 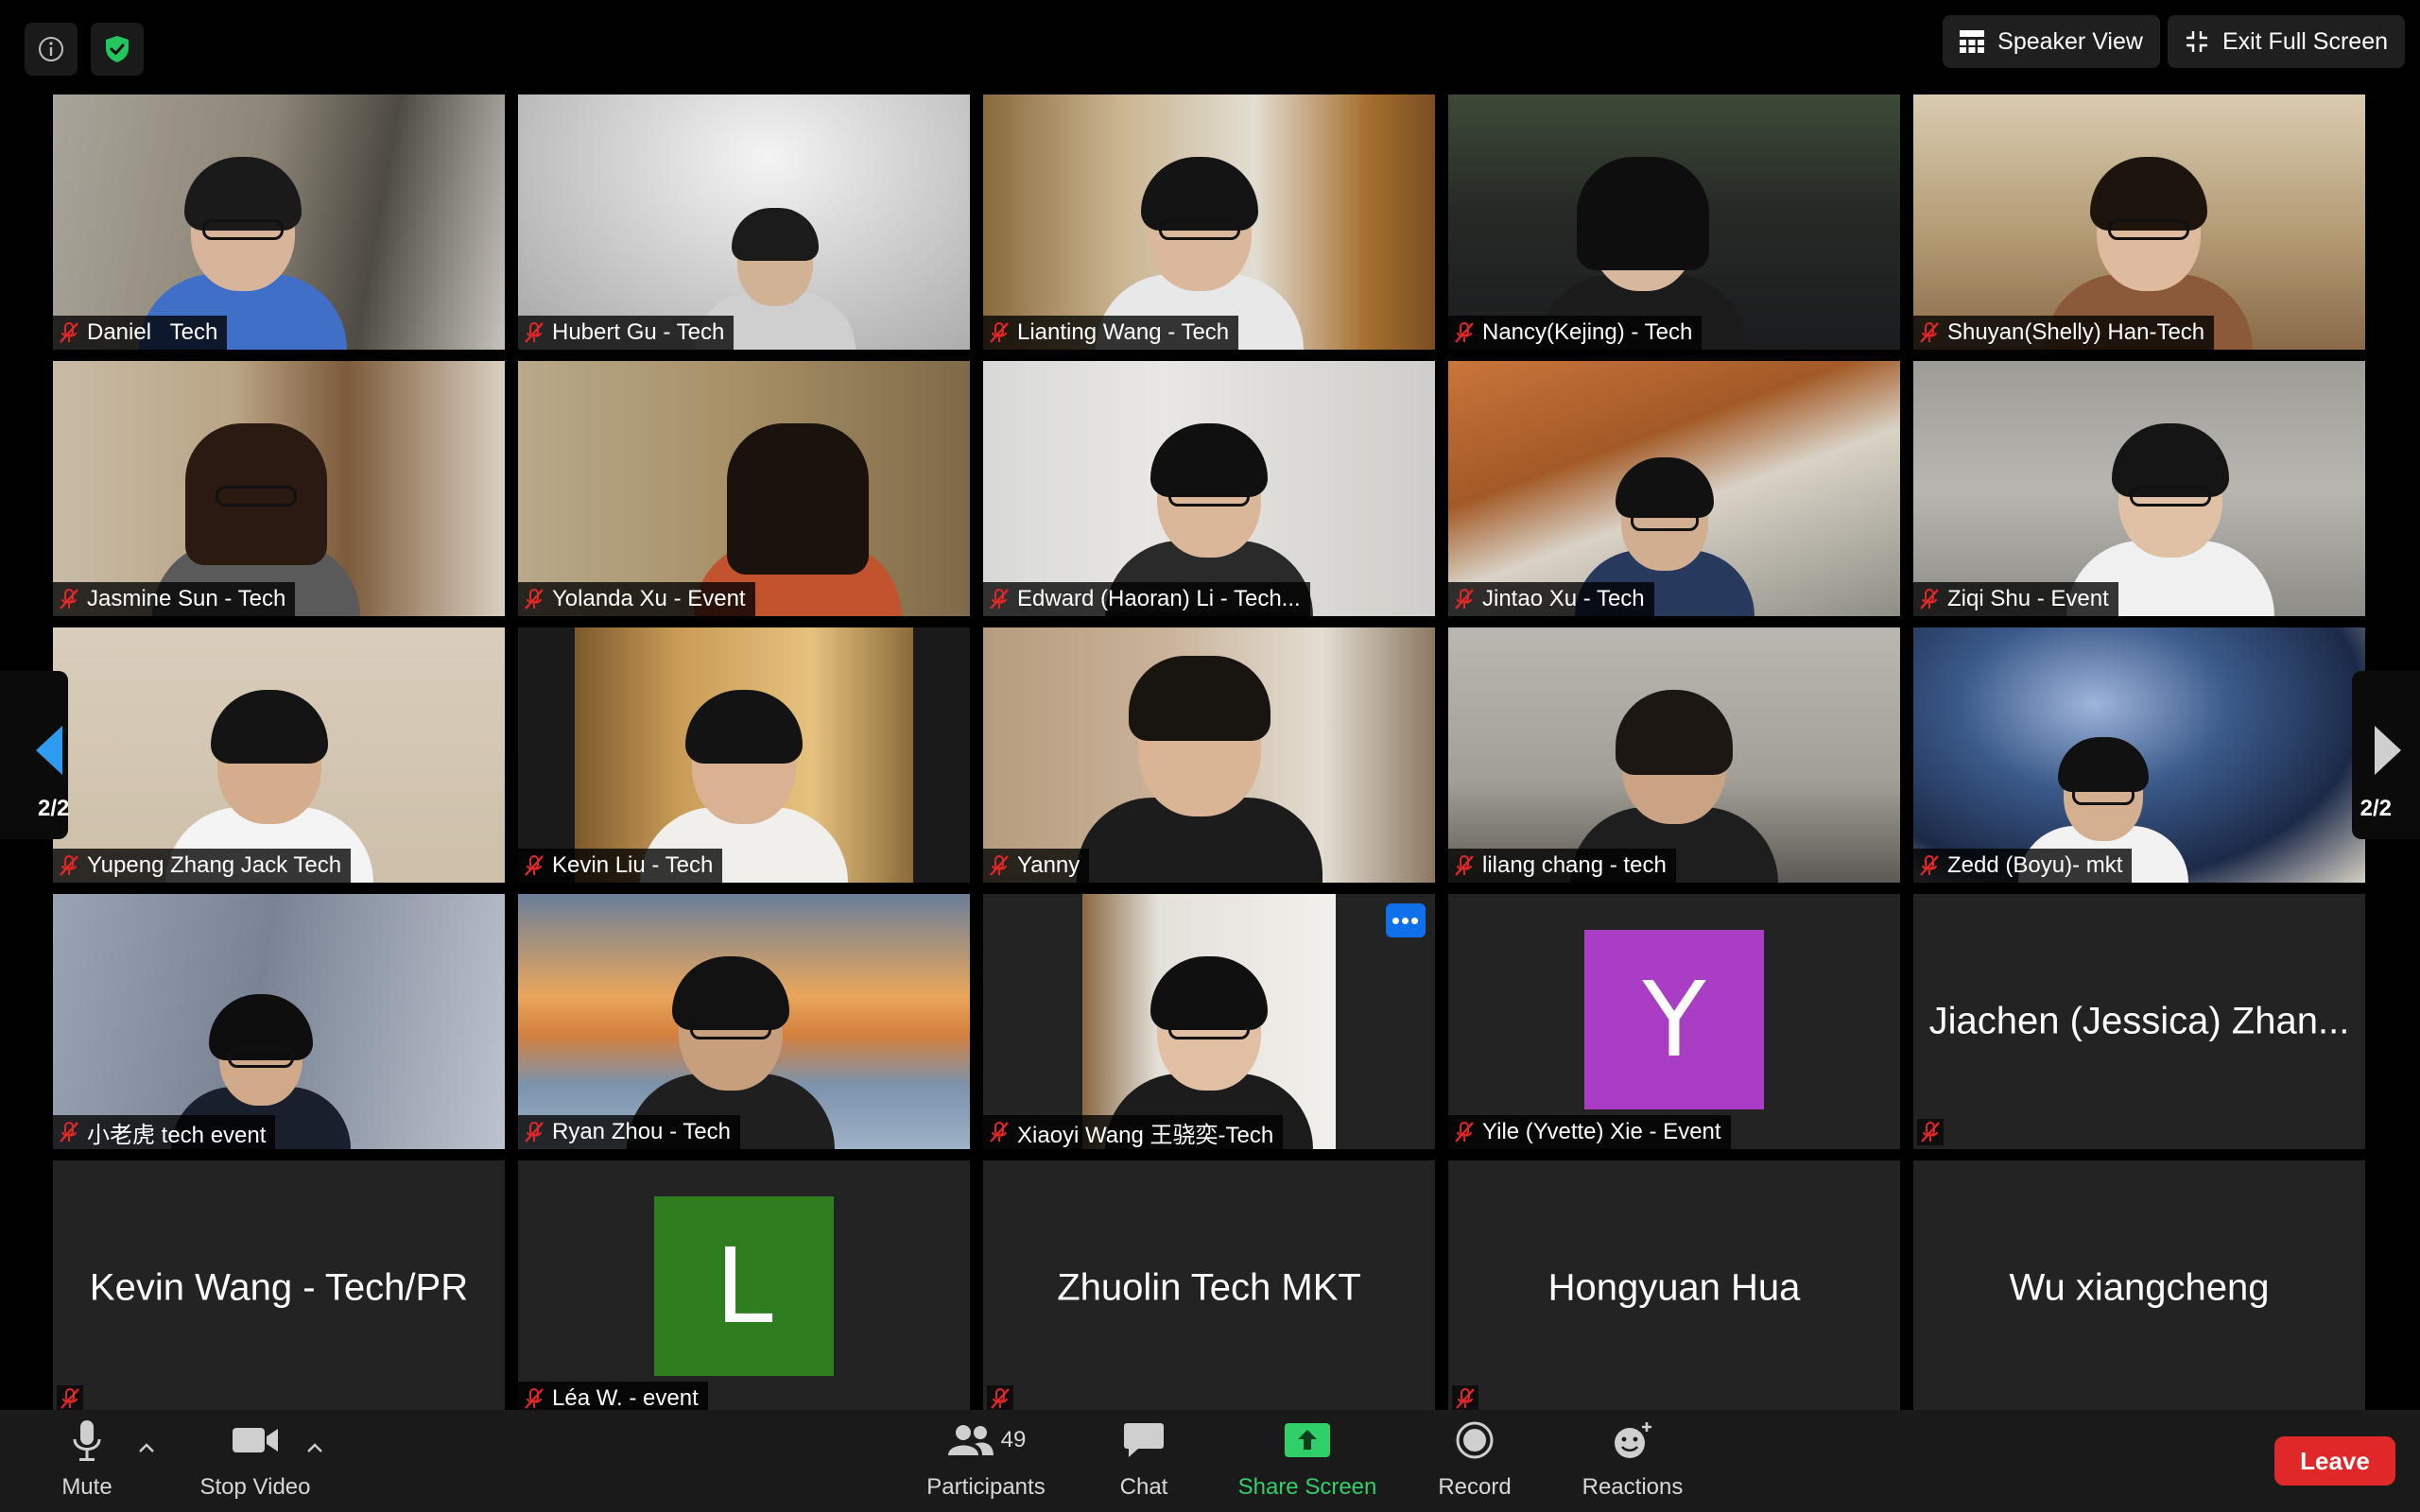 What do you see at coordinates (87, 1487) in the screenshot?
I see `mute-label: Mute` at bounding box center [87, 1487].